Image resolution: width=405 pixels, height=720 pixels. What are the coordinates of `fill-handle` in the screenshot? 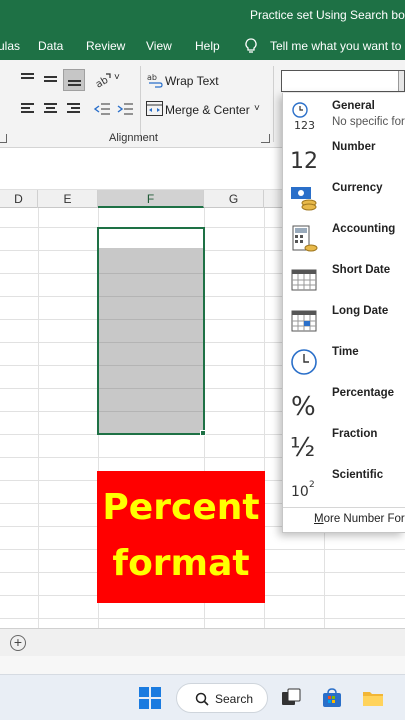 It's located at (203, 433).